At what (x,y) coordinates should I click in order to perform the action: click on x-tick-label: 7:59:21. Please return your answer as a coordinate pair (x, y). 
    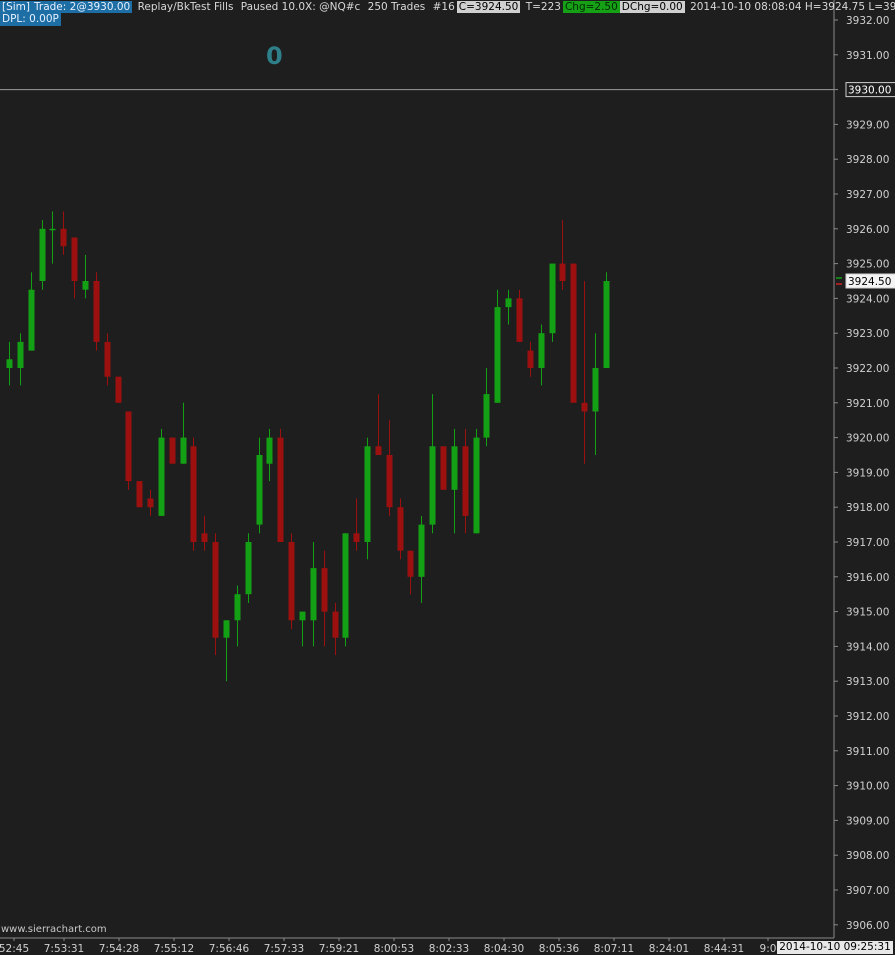
    Looking at the image, I should click on (339, 949).